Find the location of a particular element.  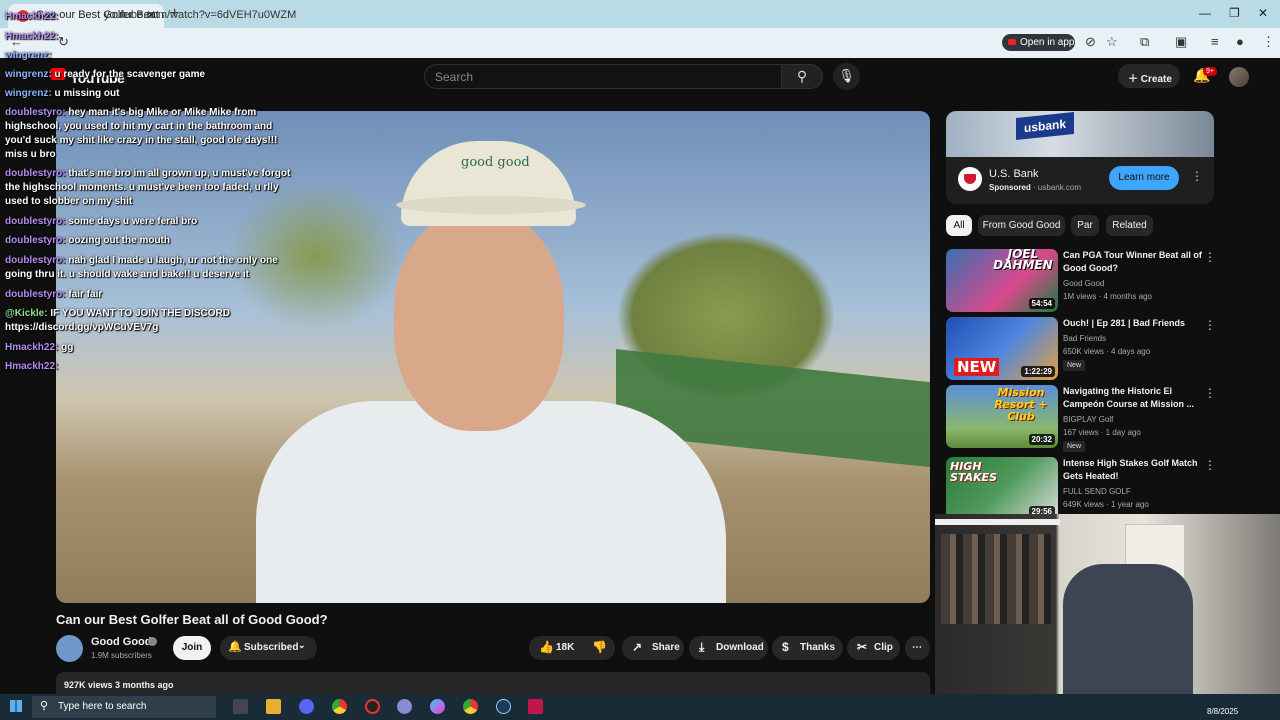

browser-menu-icon: ⋮ is located at coordinates (1268, 42).